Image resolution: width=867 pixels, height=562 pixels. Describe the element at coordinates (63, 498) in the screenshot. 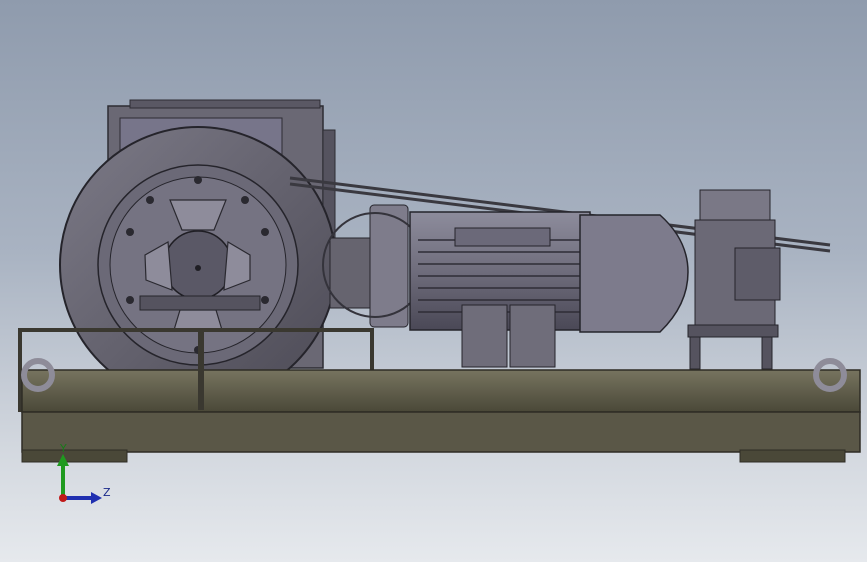

I see `origin-point` at that location.